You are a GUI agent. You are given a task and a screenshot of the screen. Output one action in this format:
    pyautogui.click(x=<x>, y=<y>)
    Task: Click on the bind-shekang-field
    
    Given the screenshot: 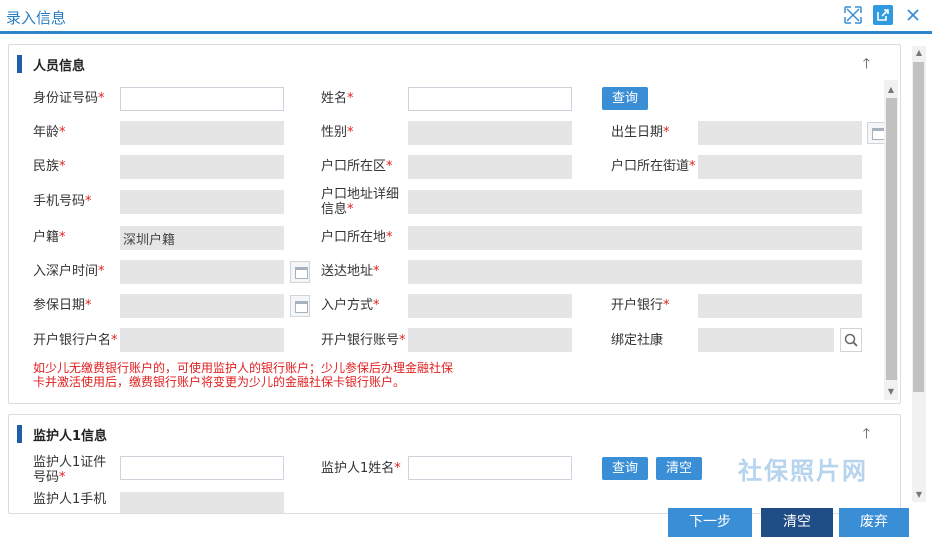 What is the action you would take?
    pyautogui.click(x=766, y=340)
    